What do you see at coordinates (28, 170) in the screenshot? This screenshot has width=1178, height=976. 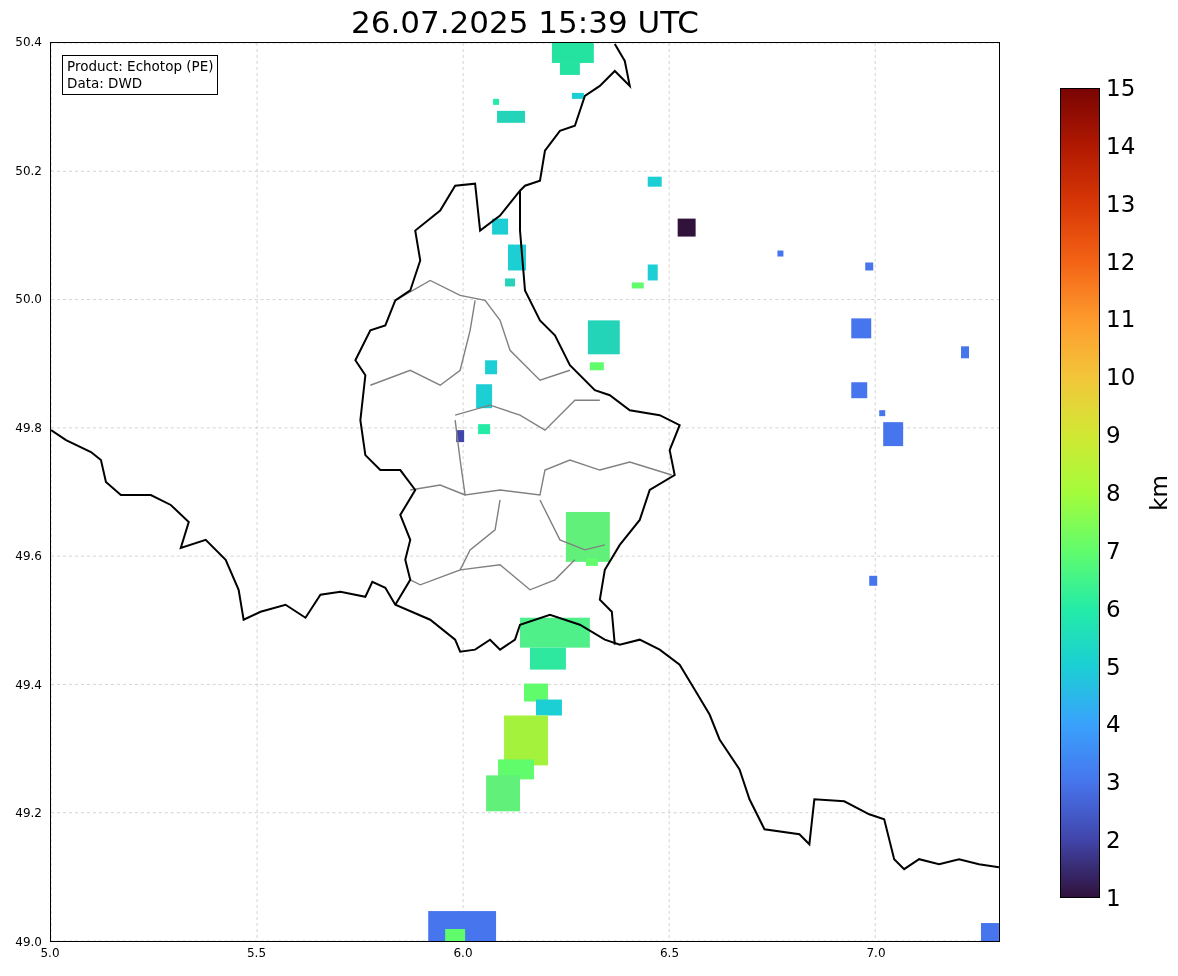 I see `latitude-tick-label: 50.2` at bounding box center [28, 170].